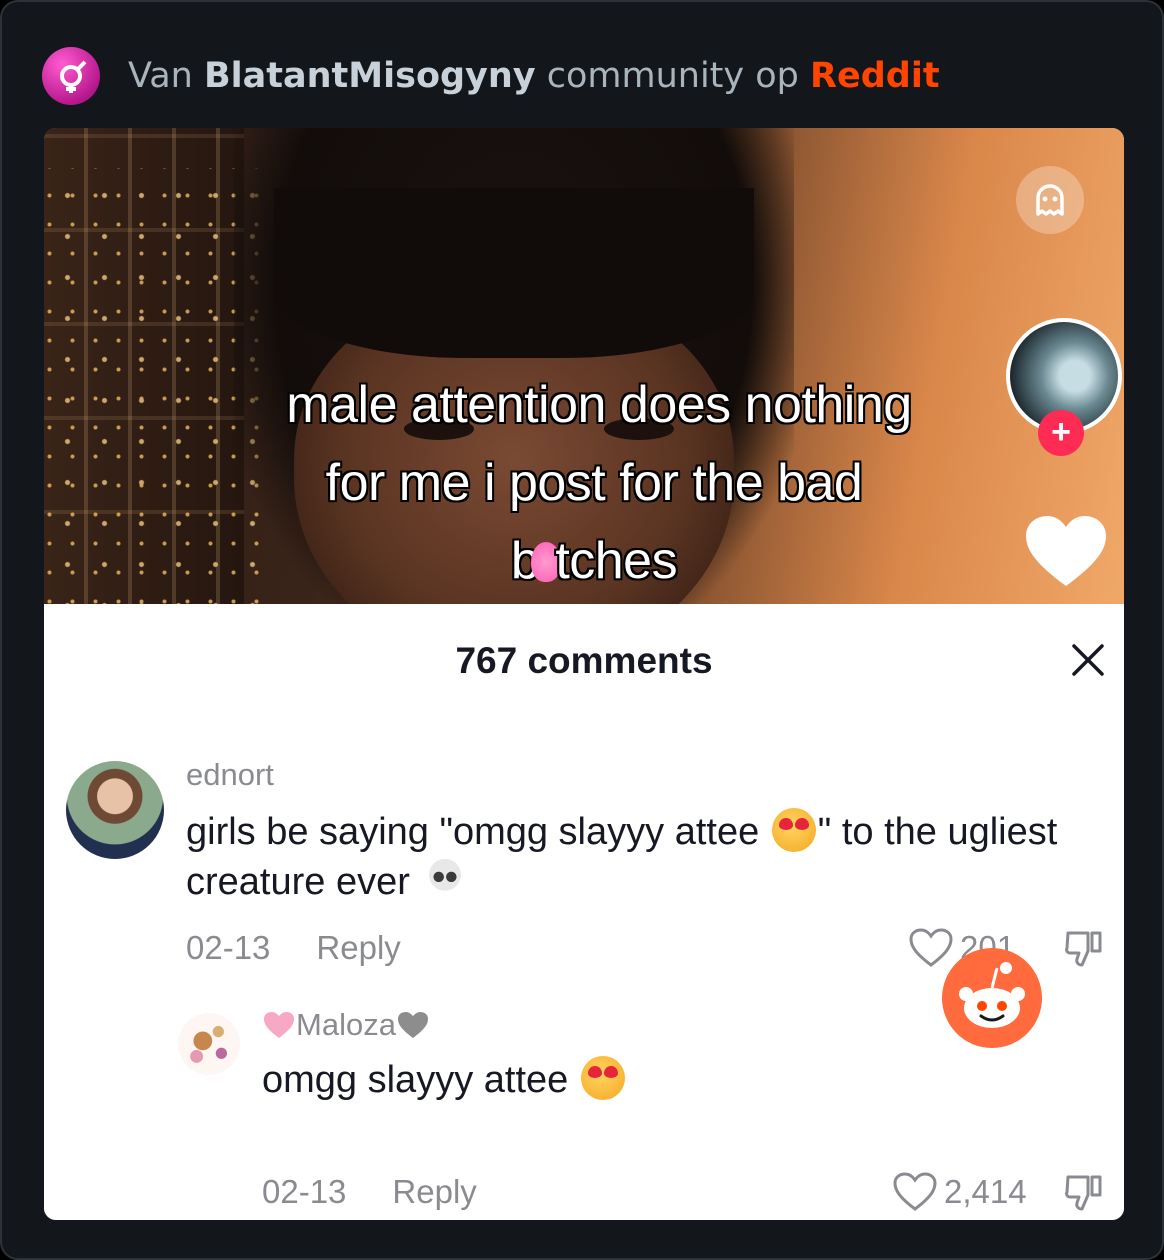  What do you see at coordinates (230, 775) in the screenshot?
I see `comment-username: ednort` at bounding box center [230, 775].